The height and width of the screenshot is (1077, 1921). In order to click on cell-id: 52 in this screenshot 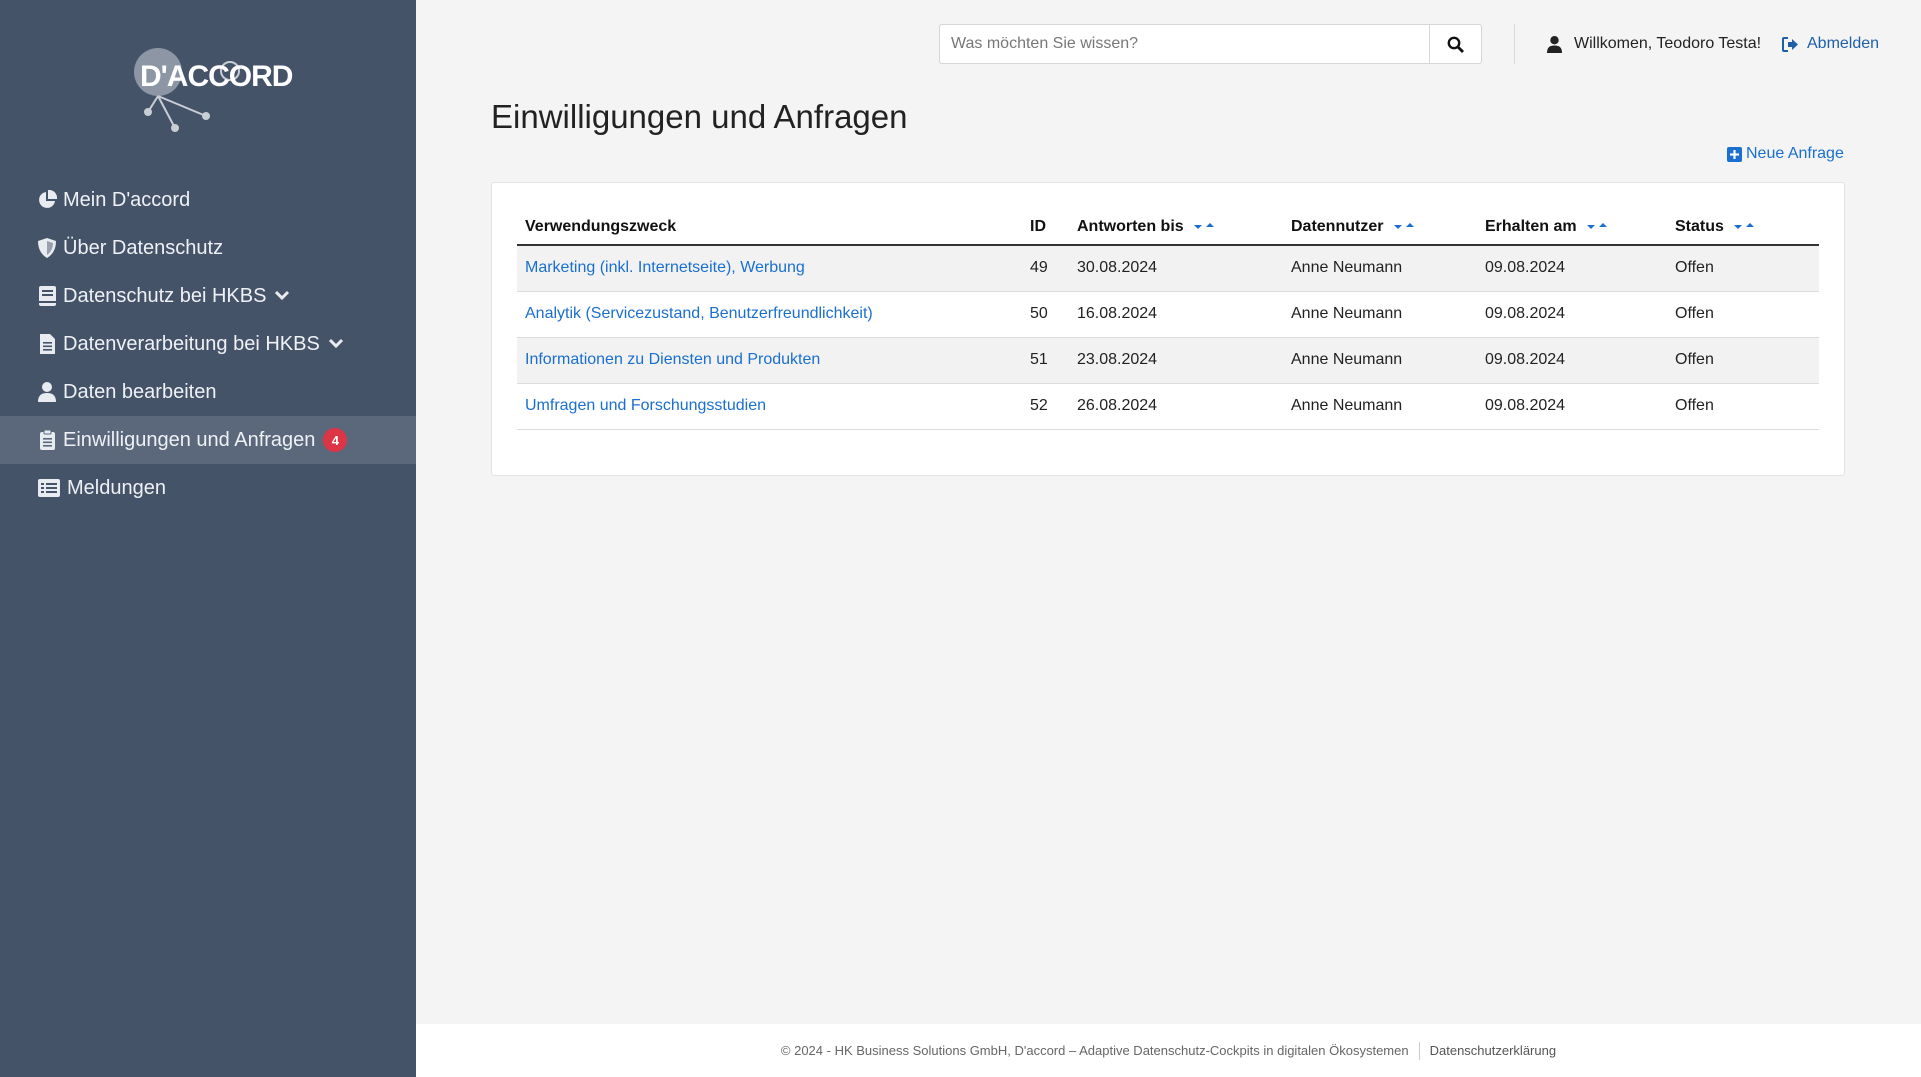, I will do `click(1045, 406)`.